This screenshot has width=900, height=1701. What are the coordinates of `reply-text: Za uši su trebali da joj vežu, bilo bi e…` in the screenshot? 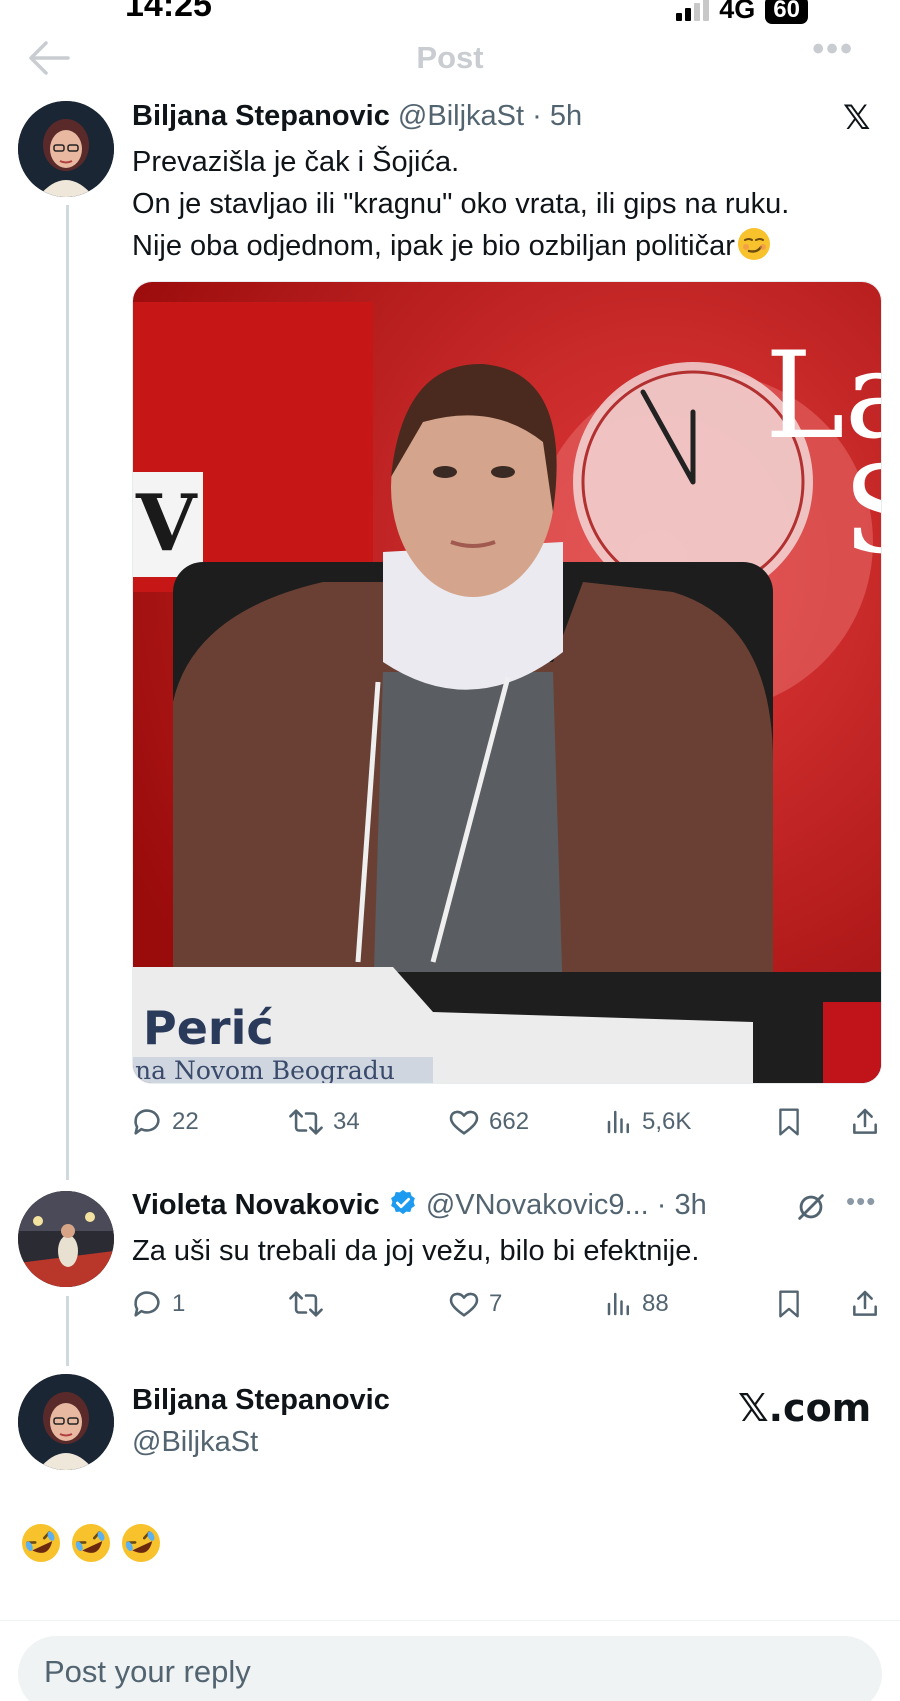 It's located at (416, 1251).